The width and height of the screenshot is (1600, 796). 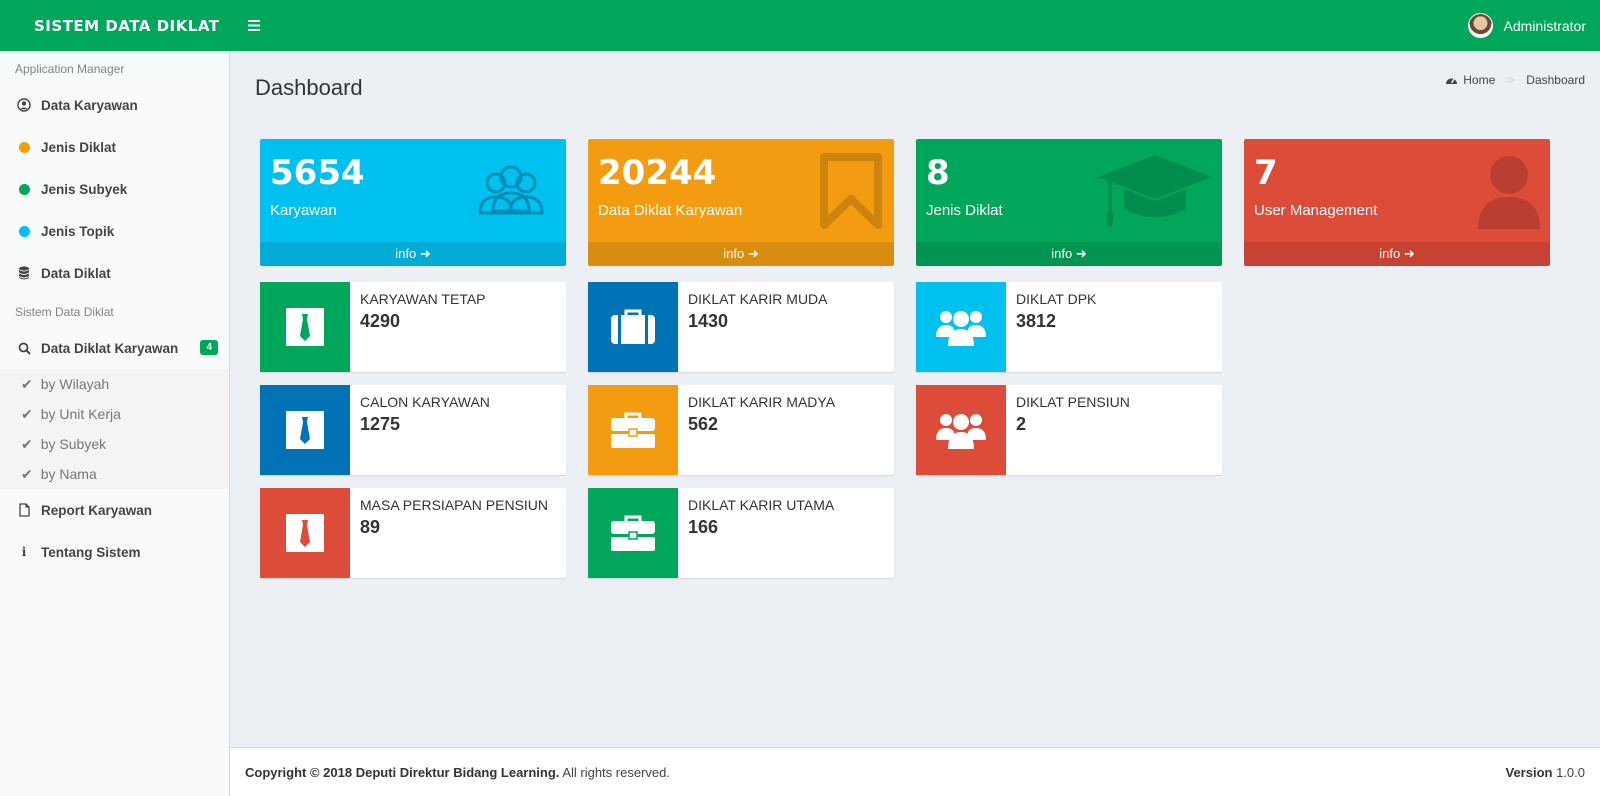 I want to click on hamburger-icon, so click(x=254, y=25).